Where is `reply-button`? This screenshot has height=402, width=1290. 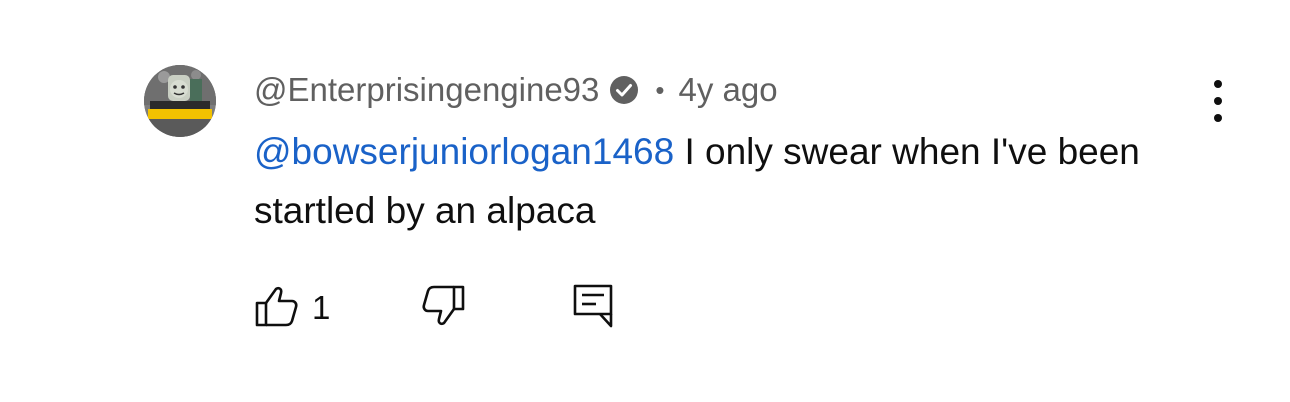
reply-button is located at coordinates (593, 308).